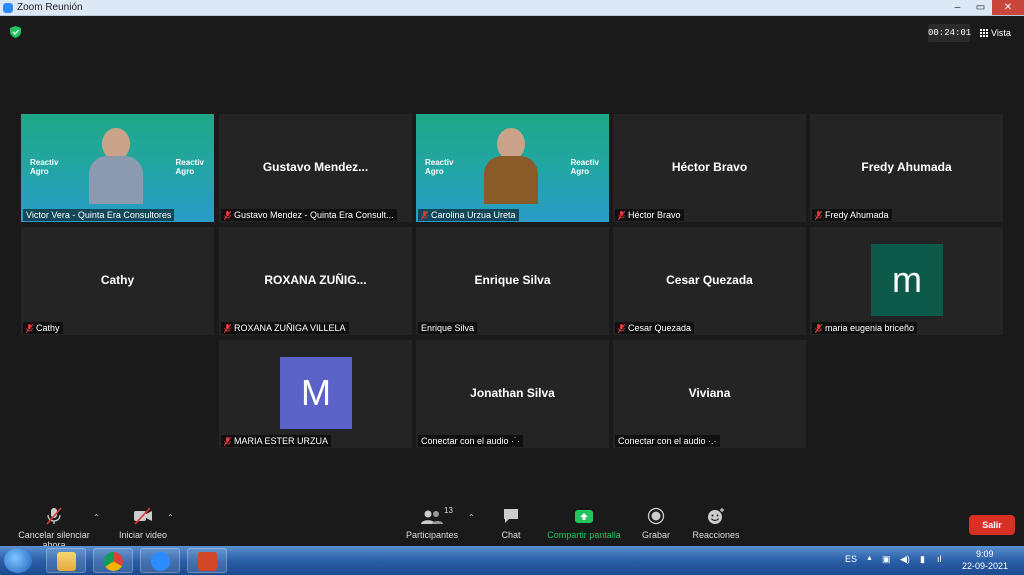 The height and width of the screenshot is (575, 1024). I want to click on participant-tile: Fredy Ahumada Fredy Ahumada, so click(906, 168).